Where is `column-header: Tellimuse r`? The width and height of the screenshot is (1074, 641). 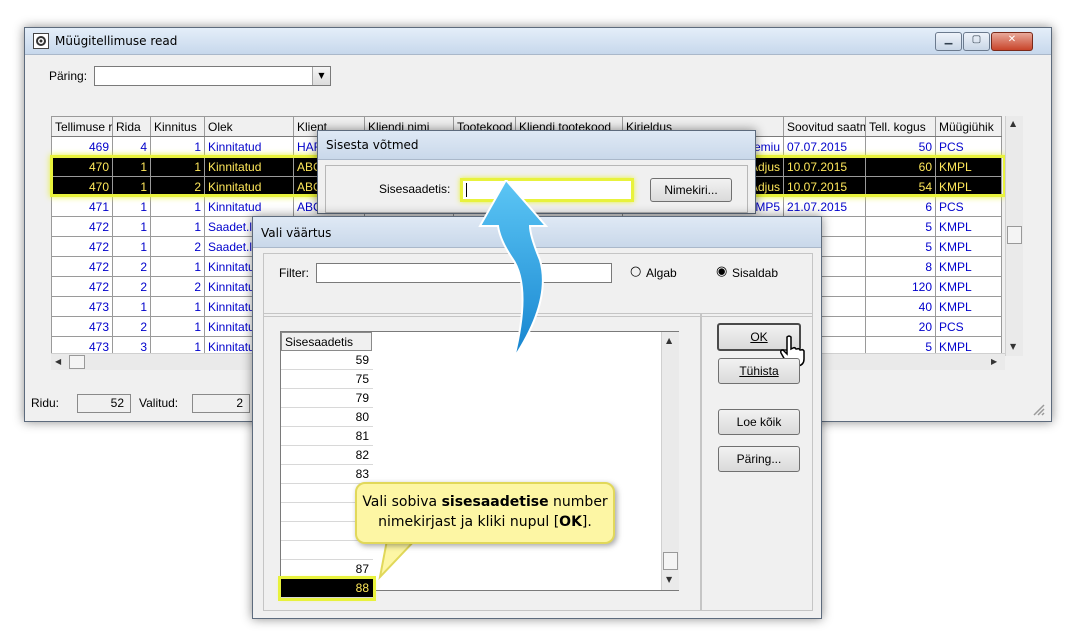 column-header: Tellimuse r is located at coordinates (82, 126).